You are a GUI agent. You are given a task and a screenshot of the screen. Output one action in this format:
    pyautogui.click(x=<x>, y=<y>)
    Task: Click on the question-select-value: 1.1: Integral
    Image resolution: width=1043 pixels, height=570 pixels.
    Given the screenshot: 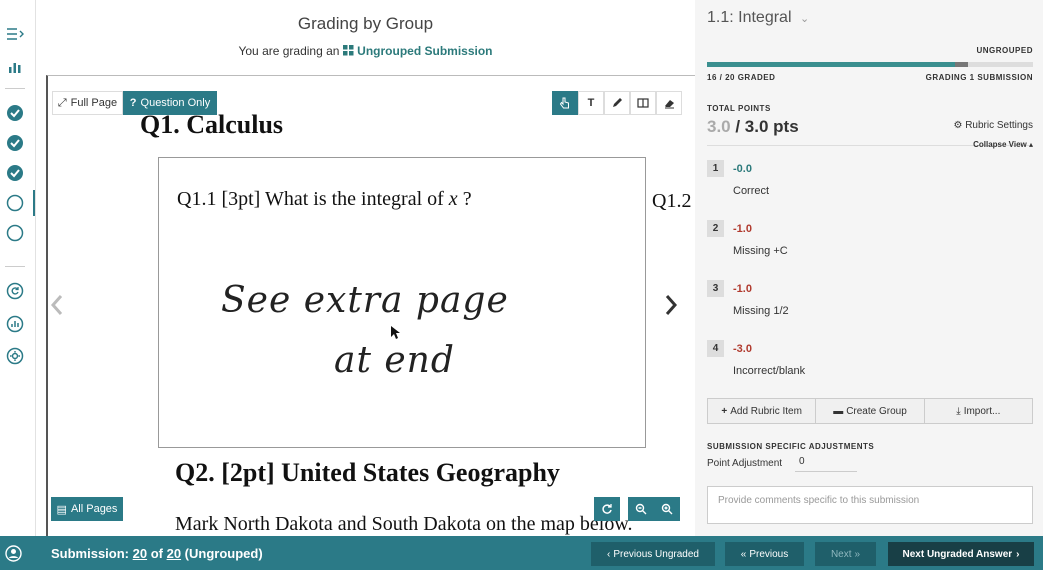 What is the action you would take?
    pyautogui.click(x=749, y=17)
    